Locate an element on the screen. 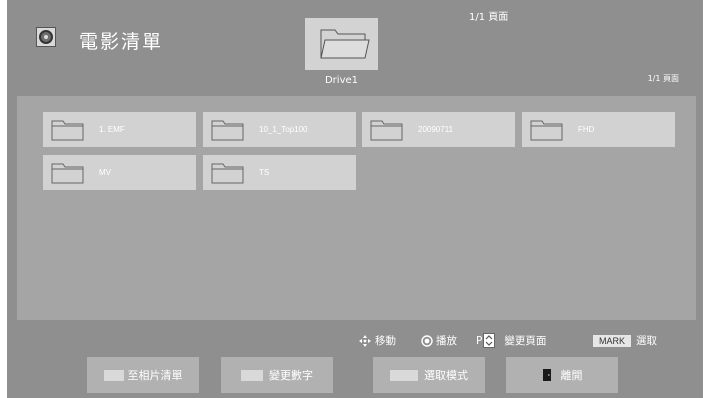 The image size is (704, 398). legend-move-label: 移動 is located at coordinates (385, 341).